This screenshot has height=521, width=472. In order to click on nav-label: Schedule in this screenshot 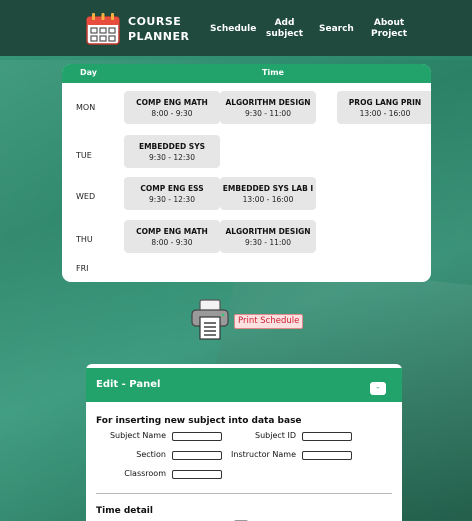, I will do `click(233, 29)`.